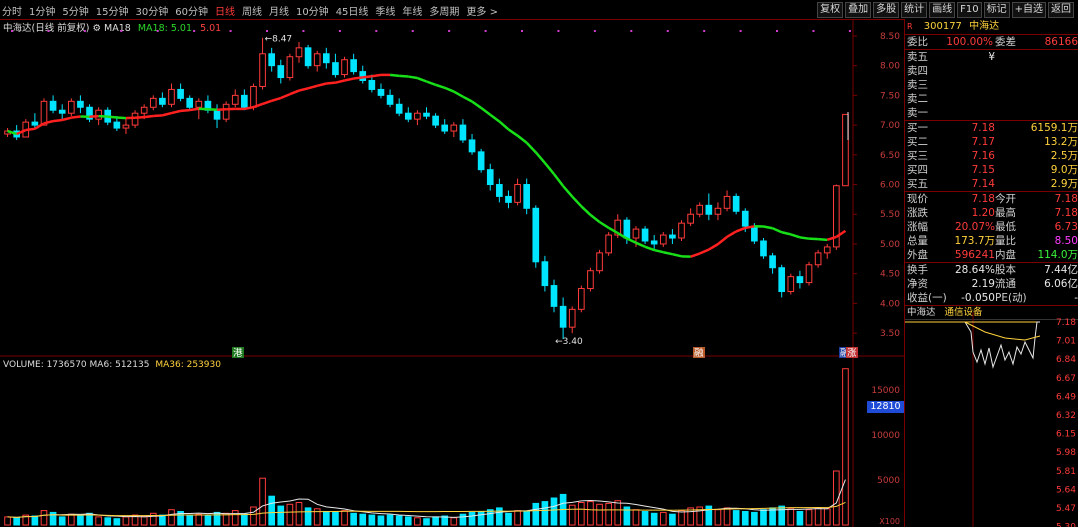 The height and width of the screenshot is (527, 1078). I want to click on buy-row-2-label: 买三, so click(917, 156).